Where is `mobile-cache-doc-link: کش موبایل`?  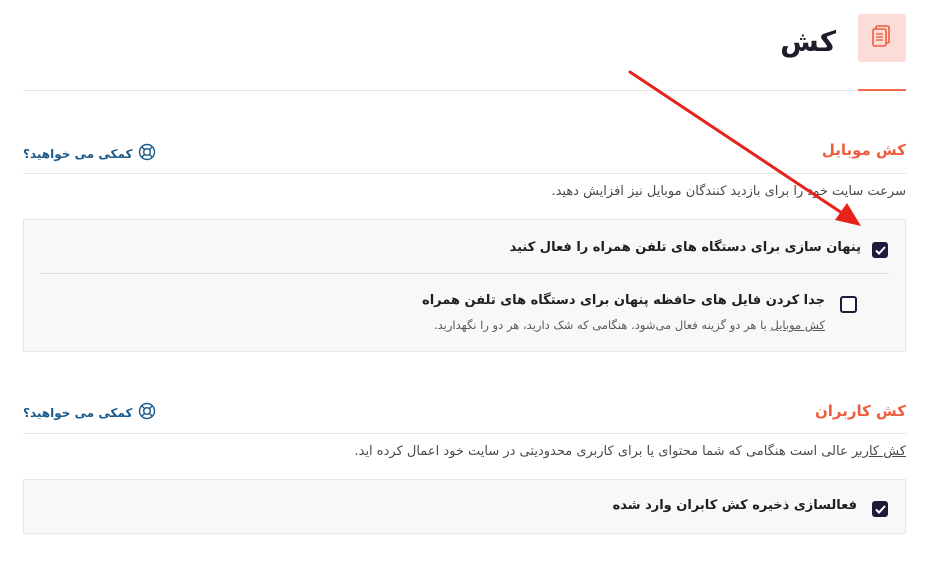
mobile-cache-doc-link: کش موبایل is located at coordinates (797, 325).